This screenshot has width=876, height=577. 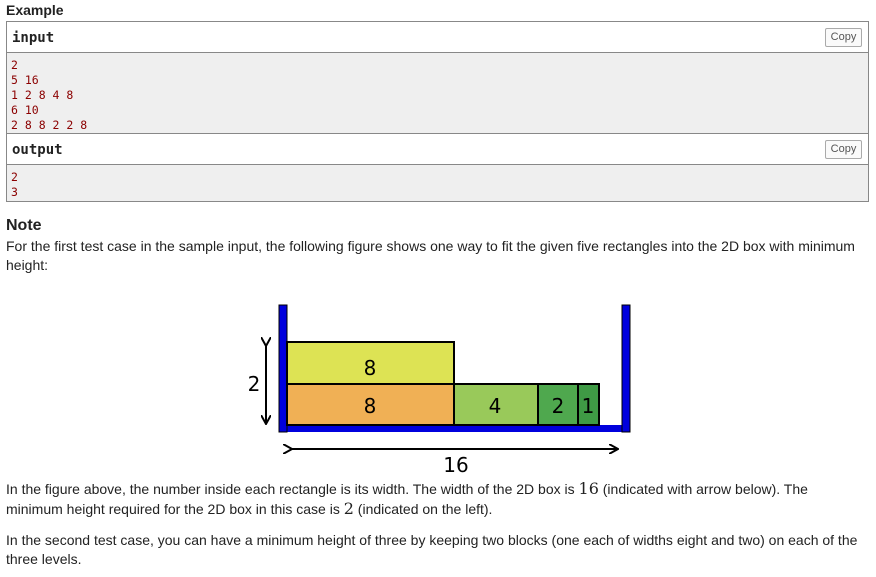 I want to click on width-value: 16, so click(x=588, y=488).